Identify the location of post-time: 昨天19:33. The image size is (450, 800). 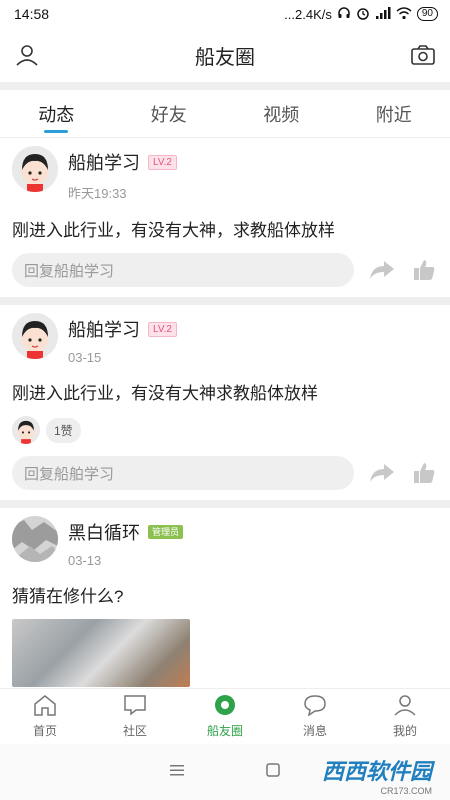
(97, 193).